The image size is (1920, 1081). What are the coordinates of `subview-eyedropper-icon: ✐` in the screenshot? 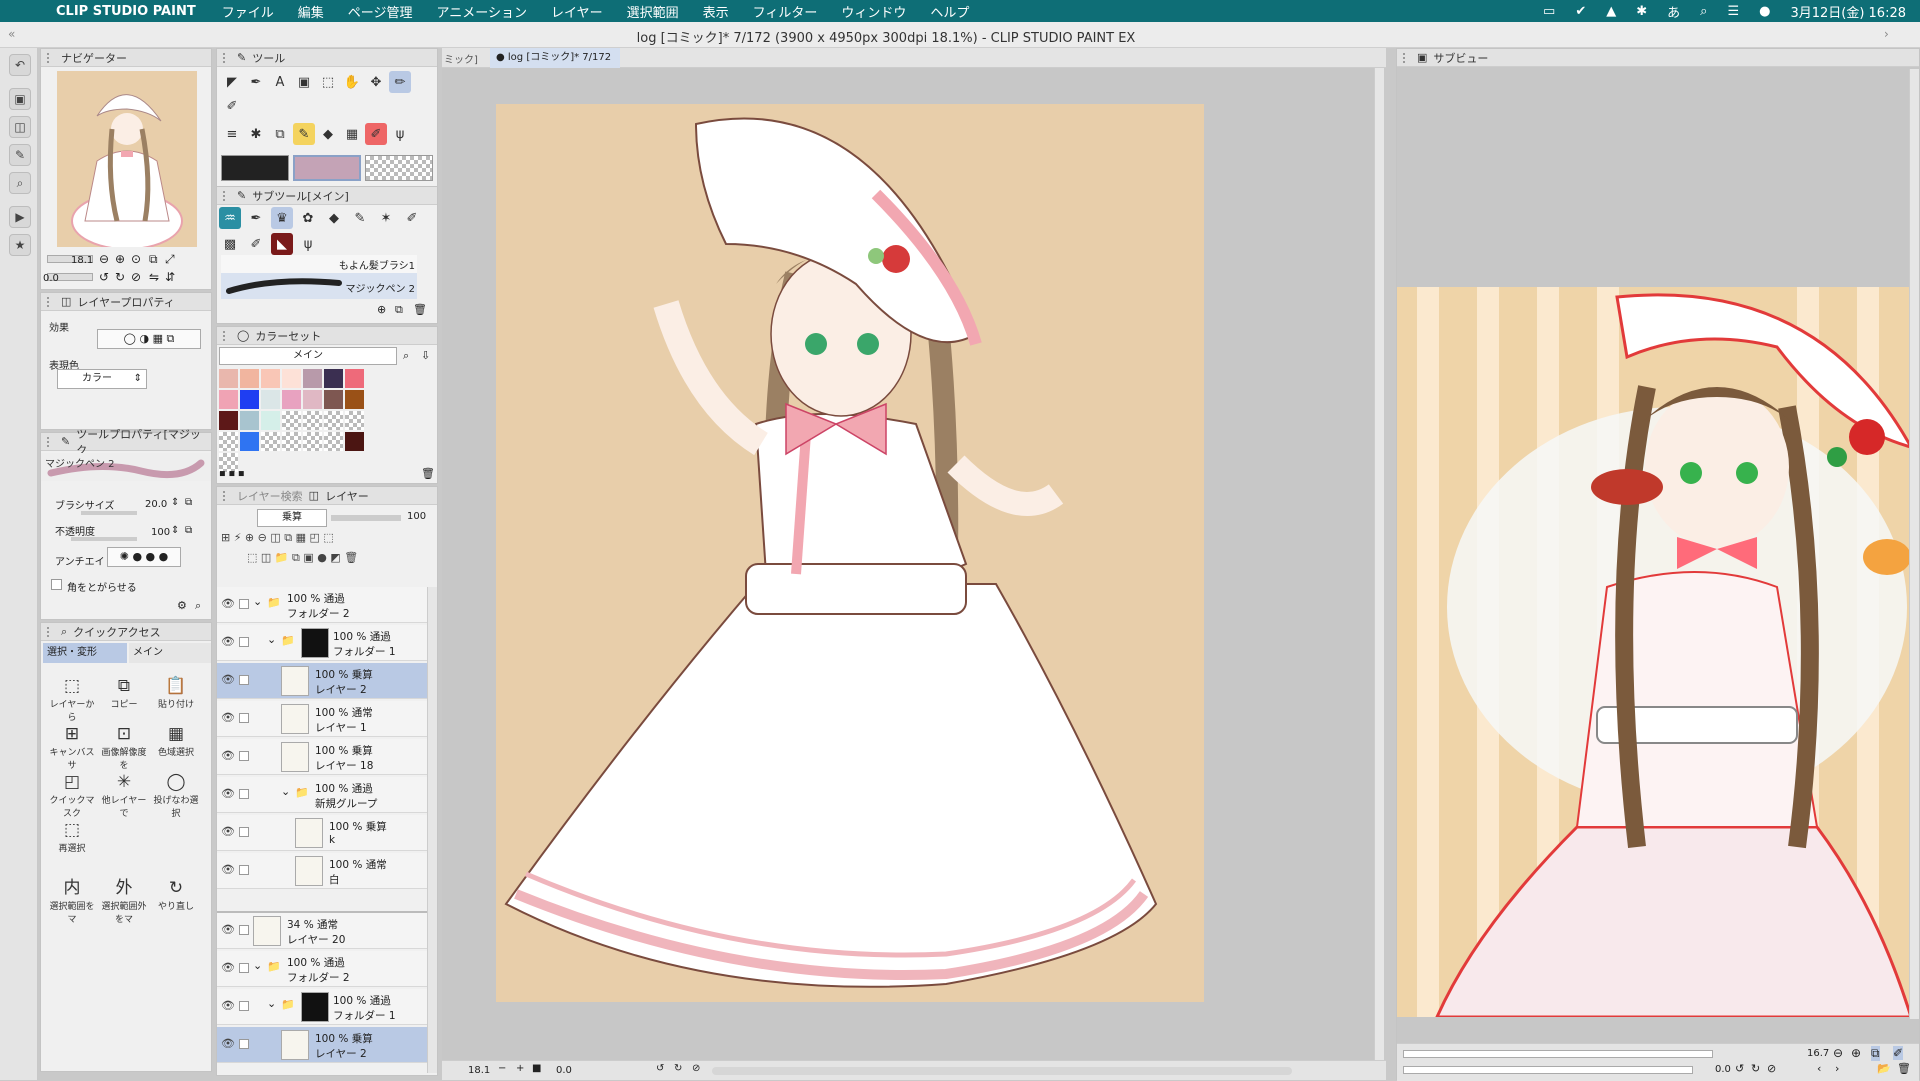 It's located at (1898, 1053).